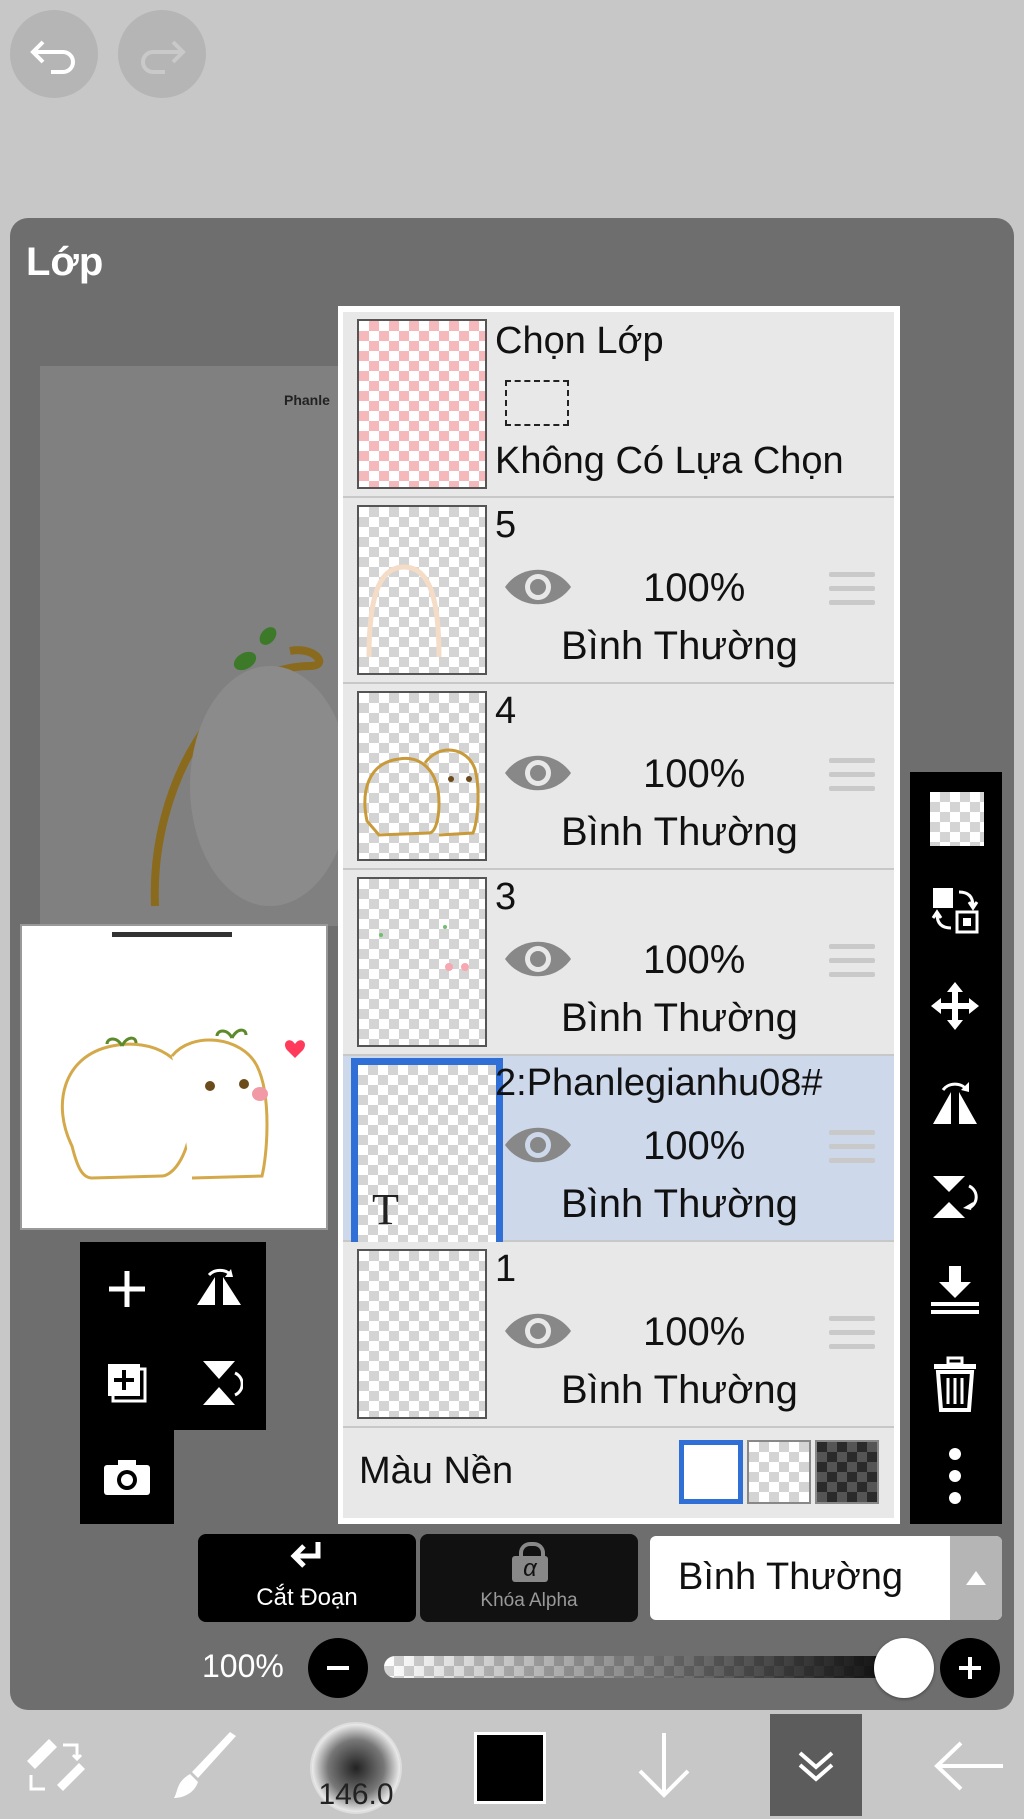  Describe the element at coordinates (955, 910) in the screenshot. I see `layer-swap-button` at that location.